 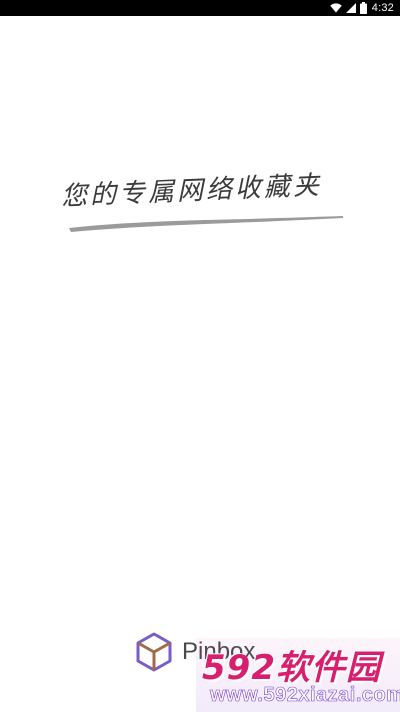 What do you see at coordinates (200, 8) in the screenshot?
I see `status-bar: 4:32` at bounding box center [200, 8].